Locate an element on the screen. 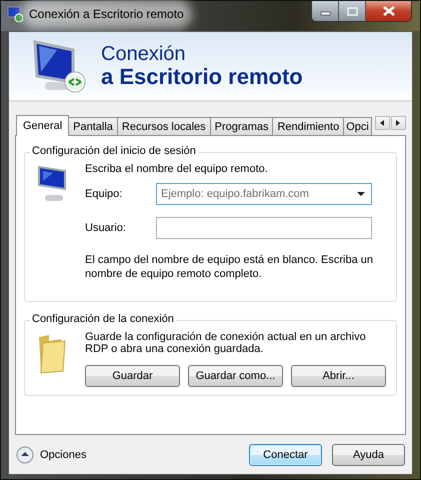 Image resolution: width=421 pixels, height=480 pixels. group-title: Configuración del inicio de sesión is located at coordinates (114, 151).